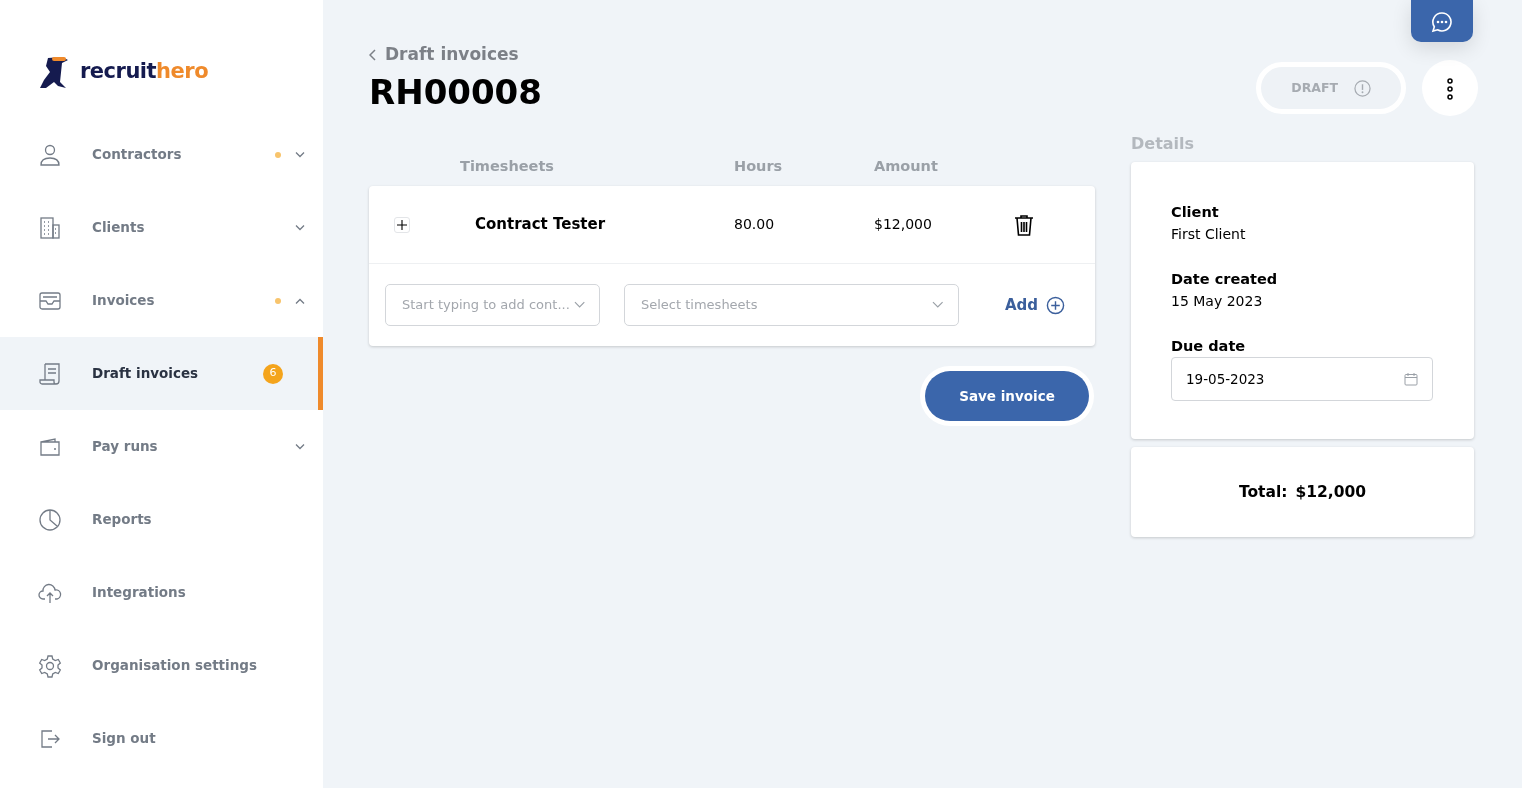 The image size is (1522, 788). Describe the element at coordinates (1314, 87) in the screenshot. I see `status-label: DRAFT` at that location.